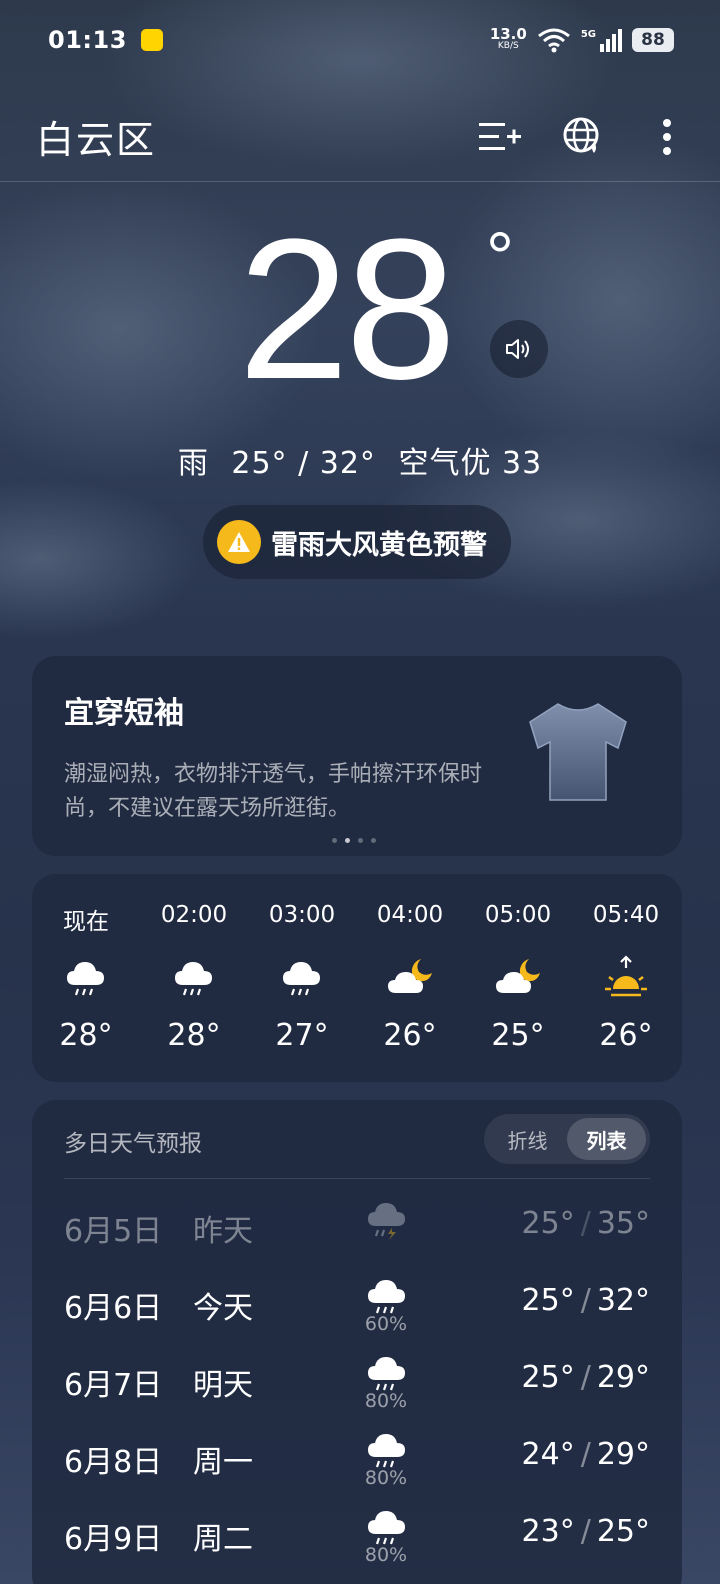  I want to click on day-high: 25°, so click(623, 1531).